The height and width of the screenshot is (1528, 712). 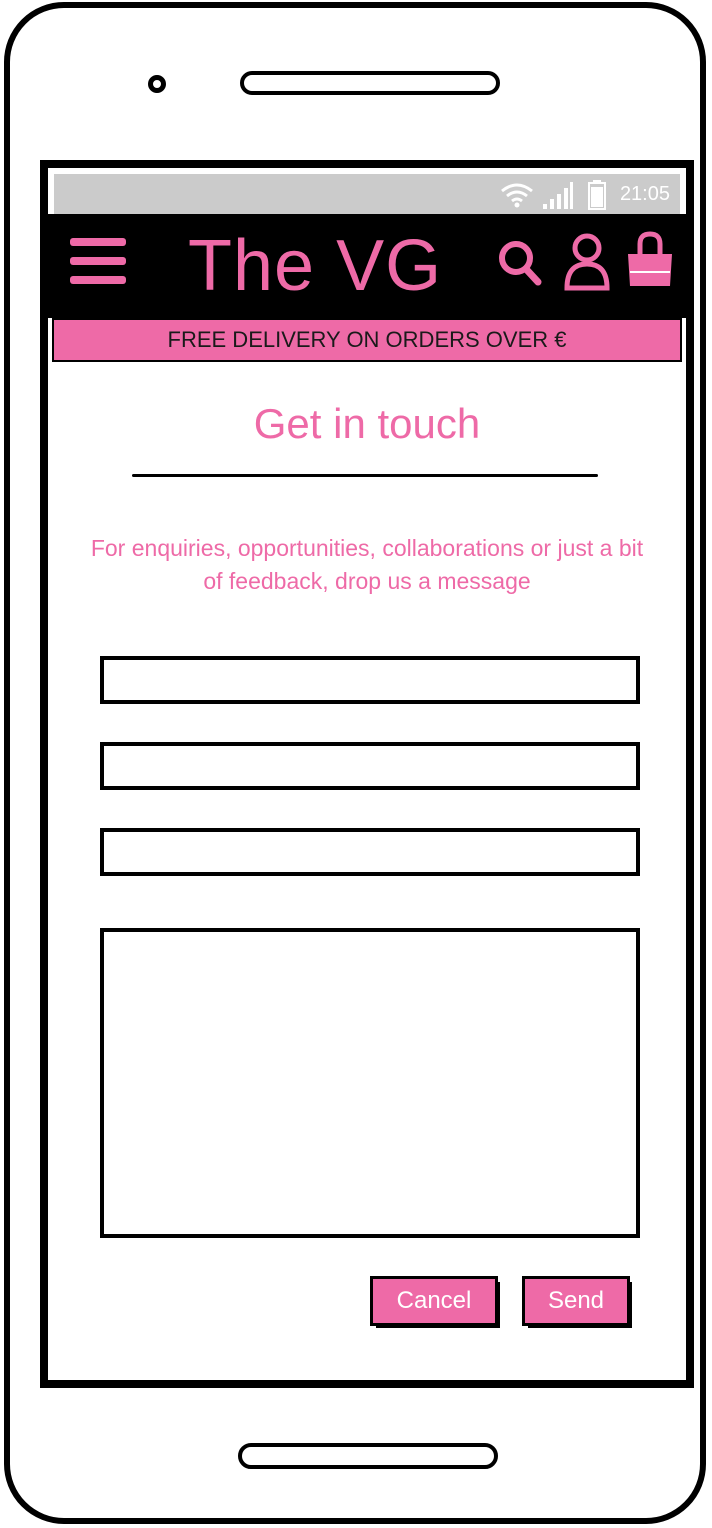 I want to click on page-title: Get in touch, so click(x=367, y=423).